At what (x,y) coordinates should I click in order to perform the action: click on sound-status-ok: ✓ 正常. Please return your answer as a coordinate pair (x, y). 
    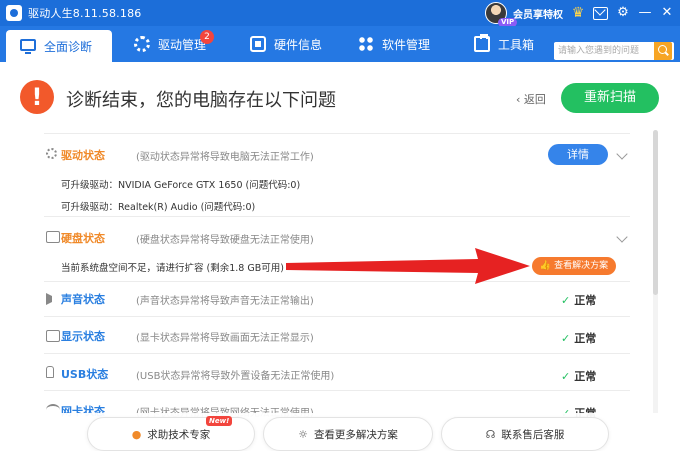
    Looking at the image, I should click on (578, 300).